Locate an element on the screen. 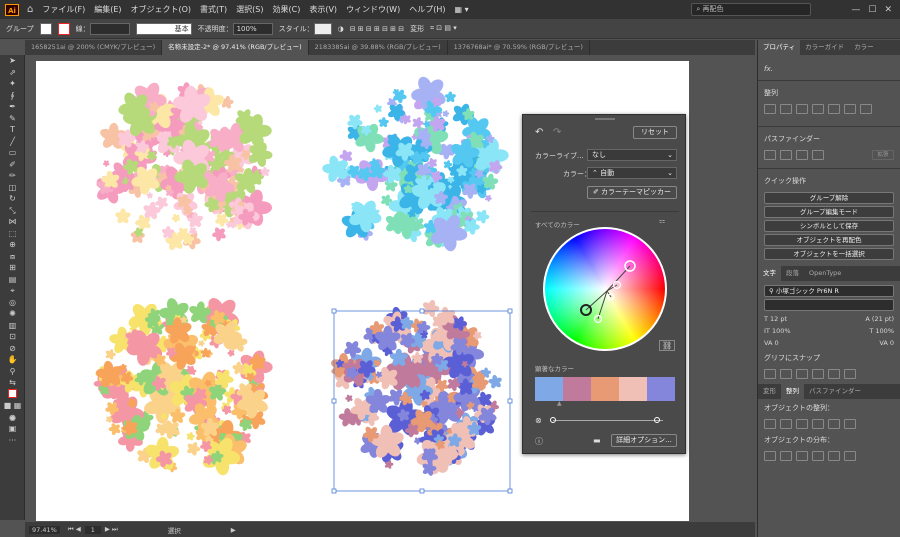  pencil-tool-icon: ✏ is located at coordinates (12, 176).